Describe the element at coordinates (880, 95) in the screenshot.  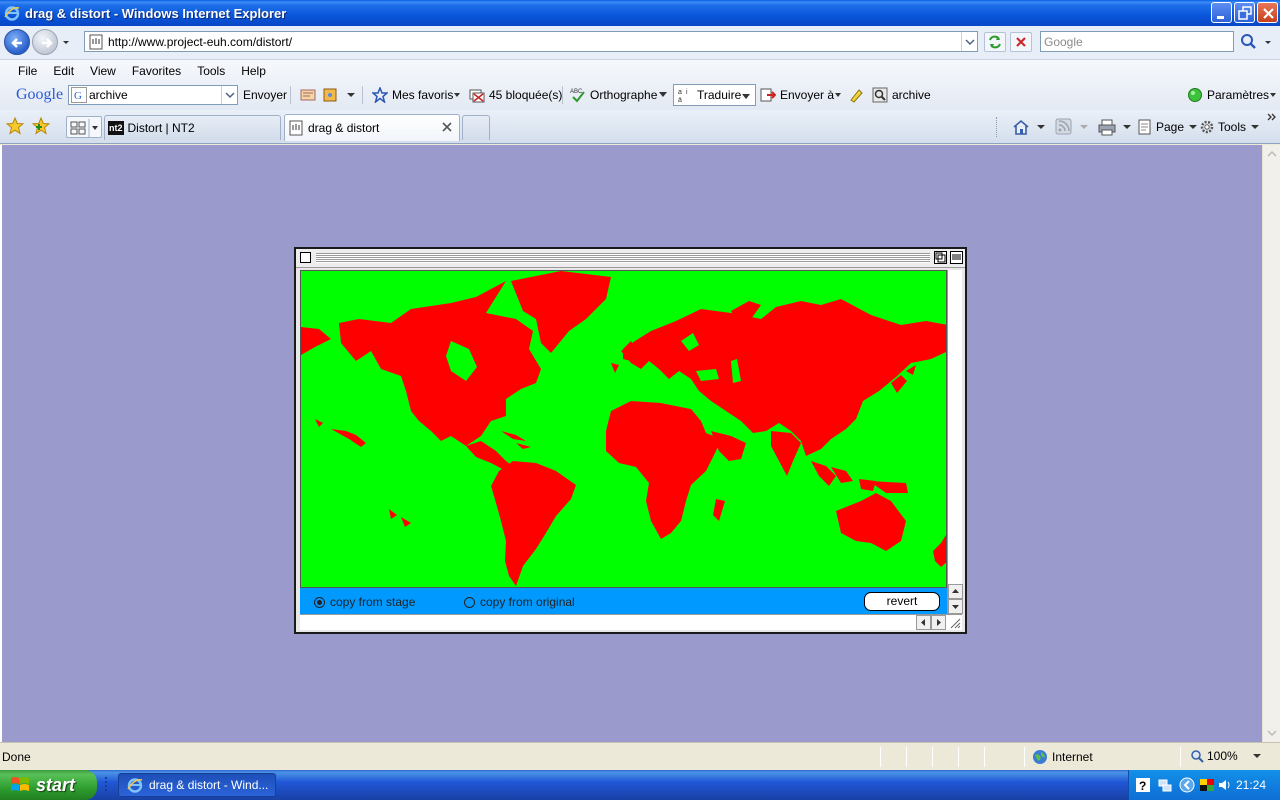
I see `magnifier-icon` at that location.